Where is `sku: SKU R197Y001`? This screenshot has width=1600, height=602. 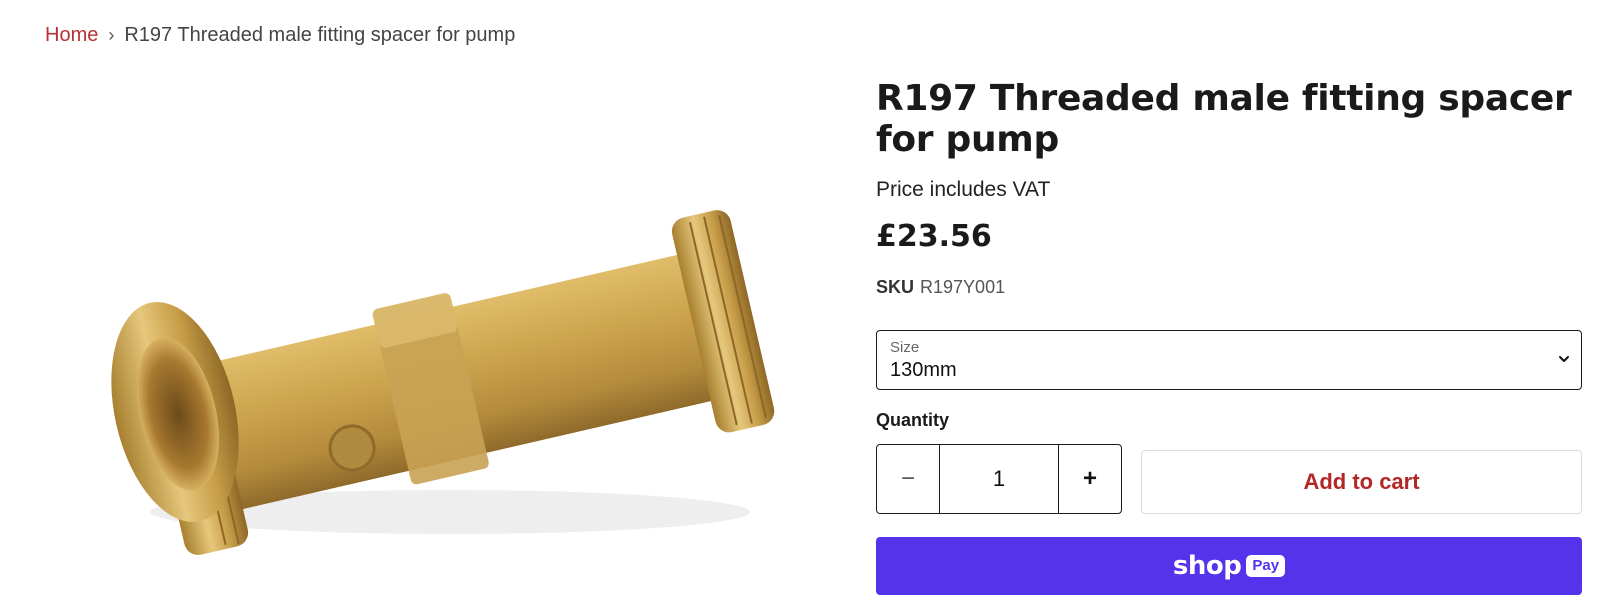 sku: SKU R197Y001 is located at coordinates (1230, 287).